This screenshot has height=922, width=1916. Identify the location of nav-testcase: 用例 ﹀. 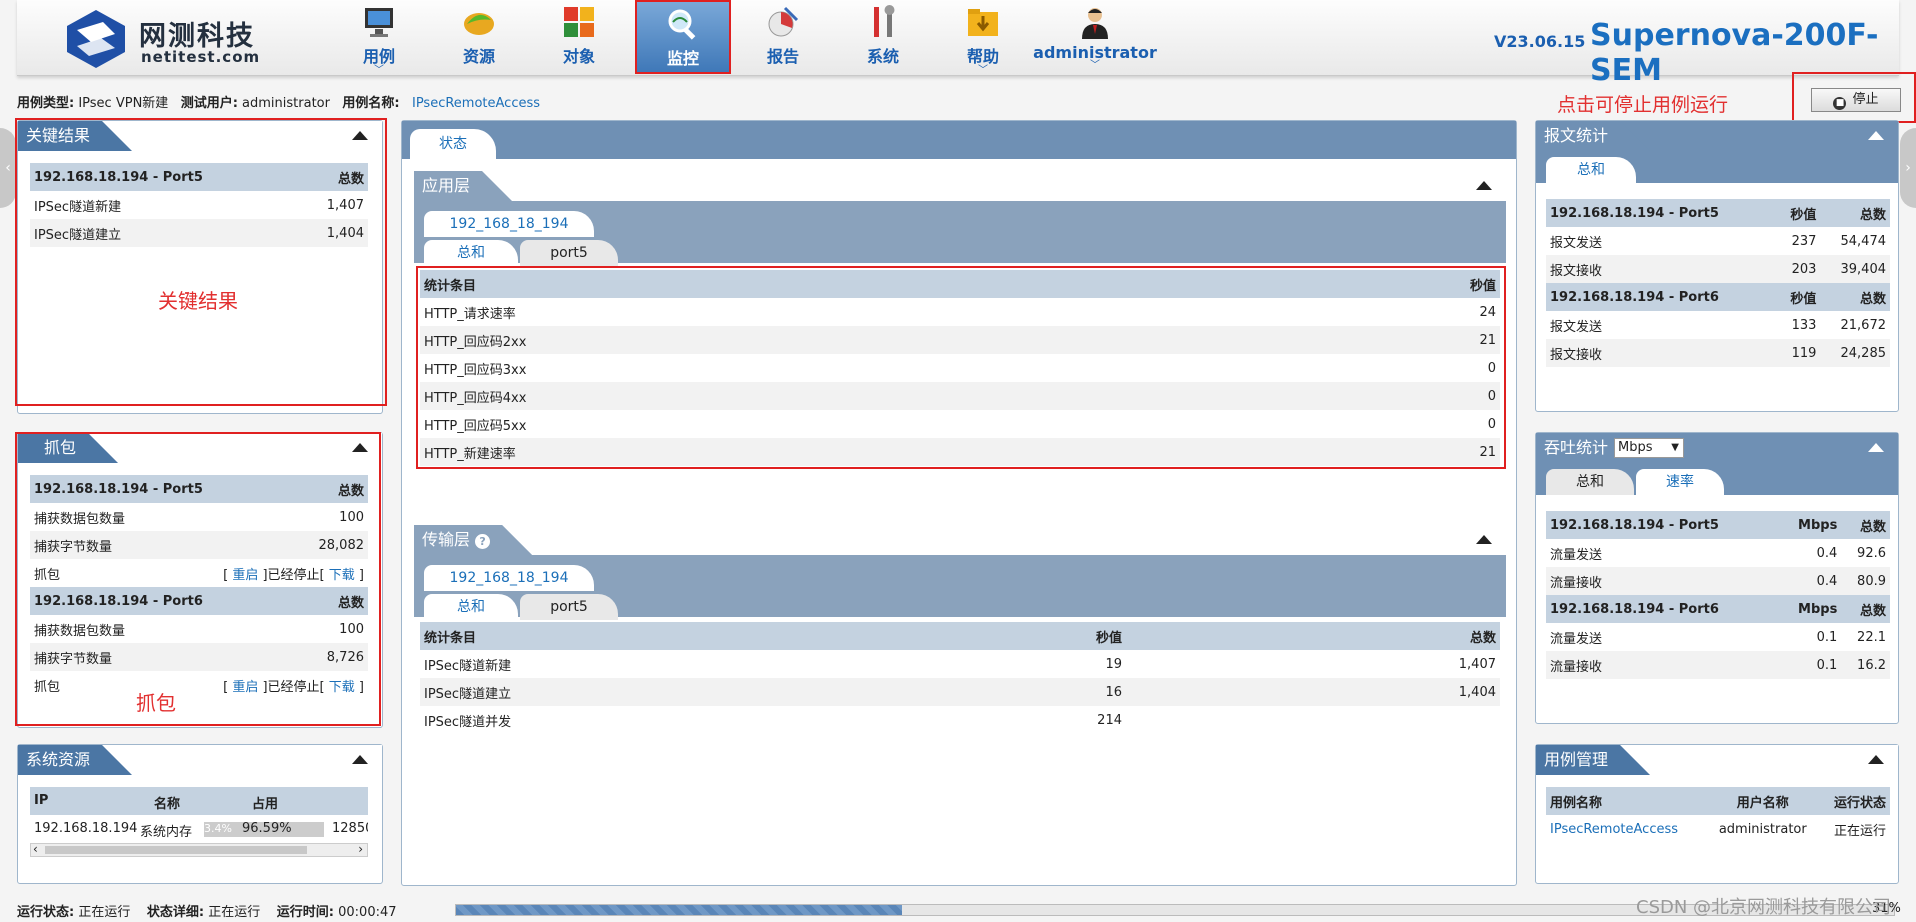
(379, 38).